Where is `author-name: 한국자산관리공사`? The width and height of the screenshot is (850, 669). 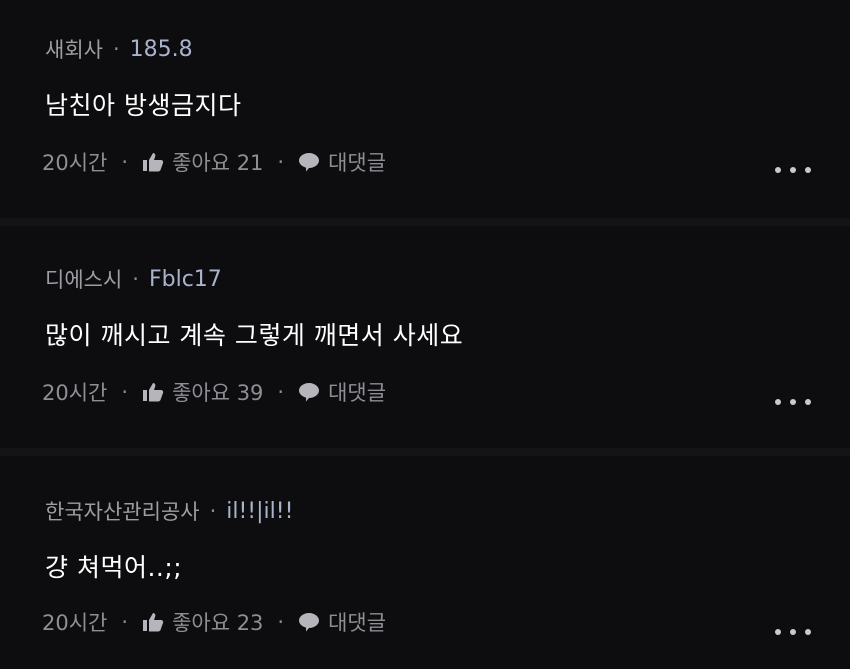
author-name: 한국자산관리공사 is located at coordinates (122, 511).